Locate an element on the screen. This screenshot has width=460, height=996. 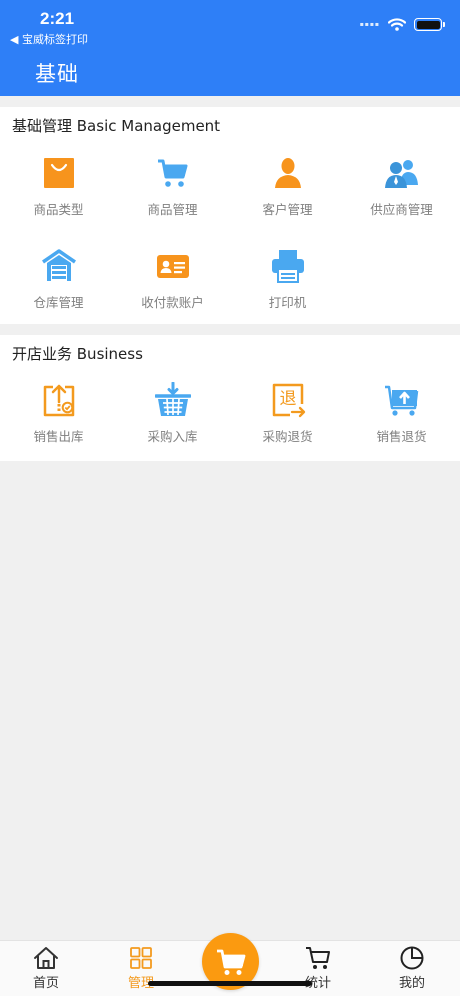
tab-management: 管理 is located at coordinates (141, 968).